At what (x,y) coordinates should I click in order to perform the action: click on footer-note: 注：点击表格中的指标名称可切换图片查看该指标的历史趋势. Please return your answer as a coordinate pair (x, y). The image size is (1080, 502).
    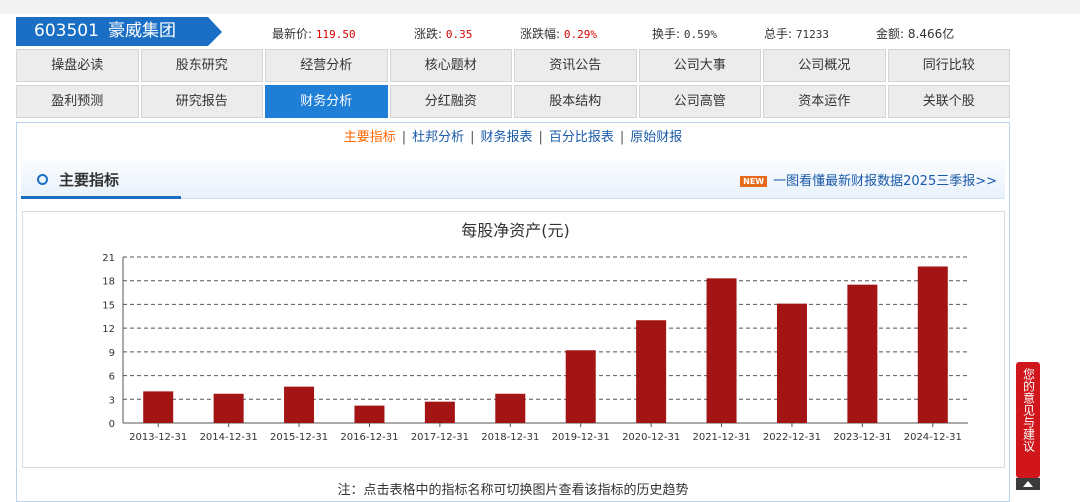
    Looking at the image, I should click on (513, 490).